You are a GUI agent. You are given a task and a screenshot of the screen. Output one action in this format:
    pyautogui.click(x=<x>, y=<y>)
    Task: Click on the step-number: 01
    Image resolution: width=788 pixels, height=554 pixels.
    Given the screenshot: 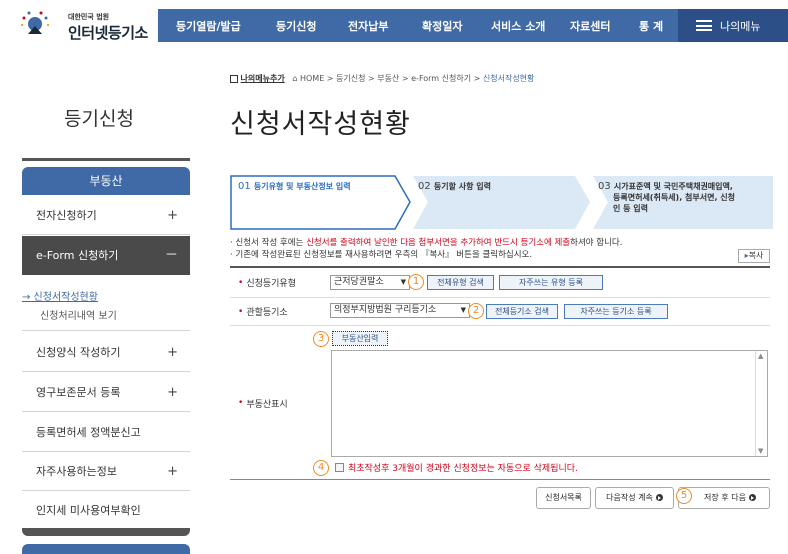 What is the action you would take?
    pyautogui.click(x=244, y=186)
    